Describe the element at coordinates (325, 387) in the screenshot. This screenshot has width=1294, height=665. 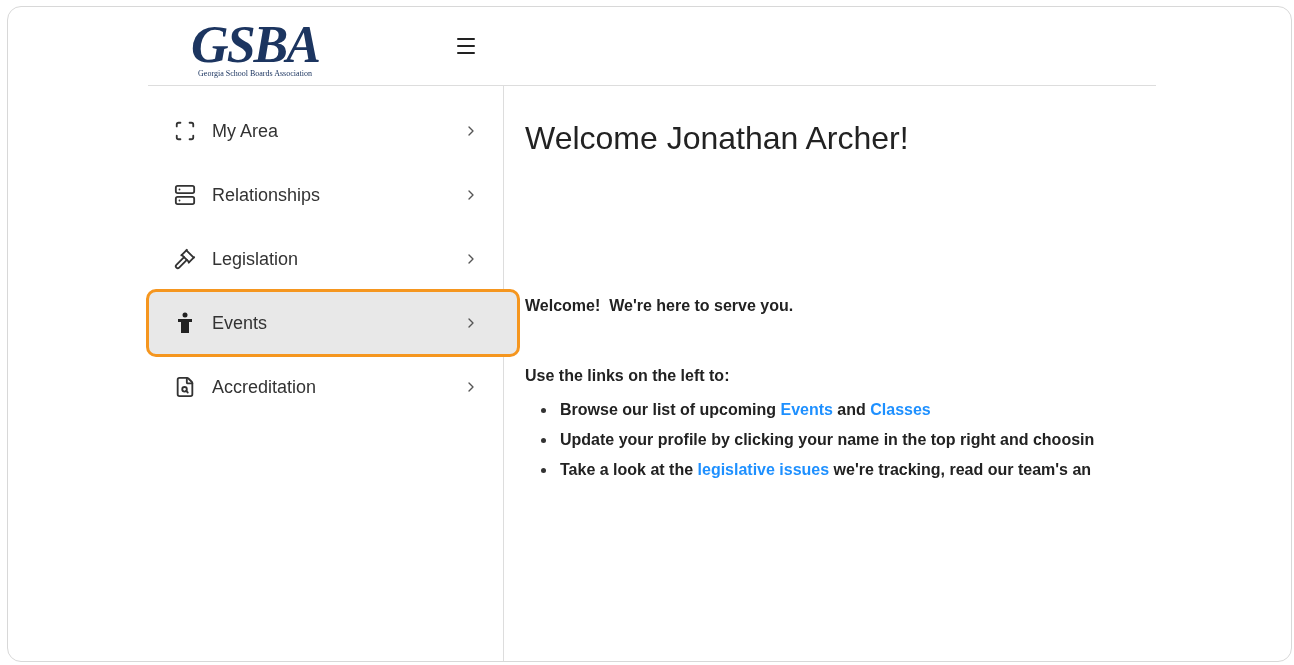
I see `sidebar-item: Accreditation` at that location.